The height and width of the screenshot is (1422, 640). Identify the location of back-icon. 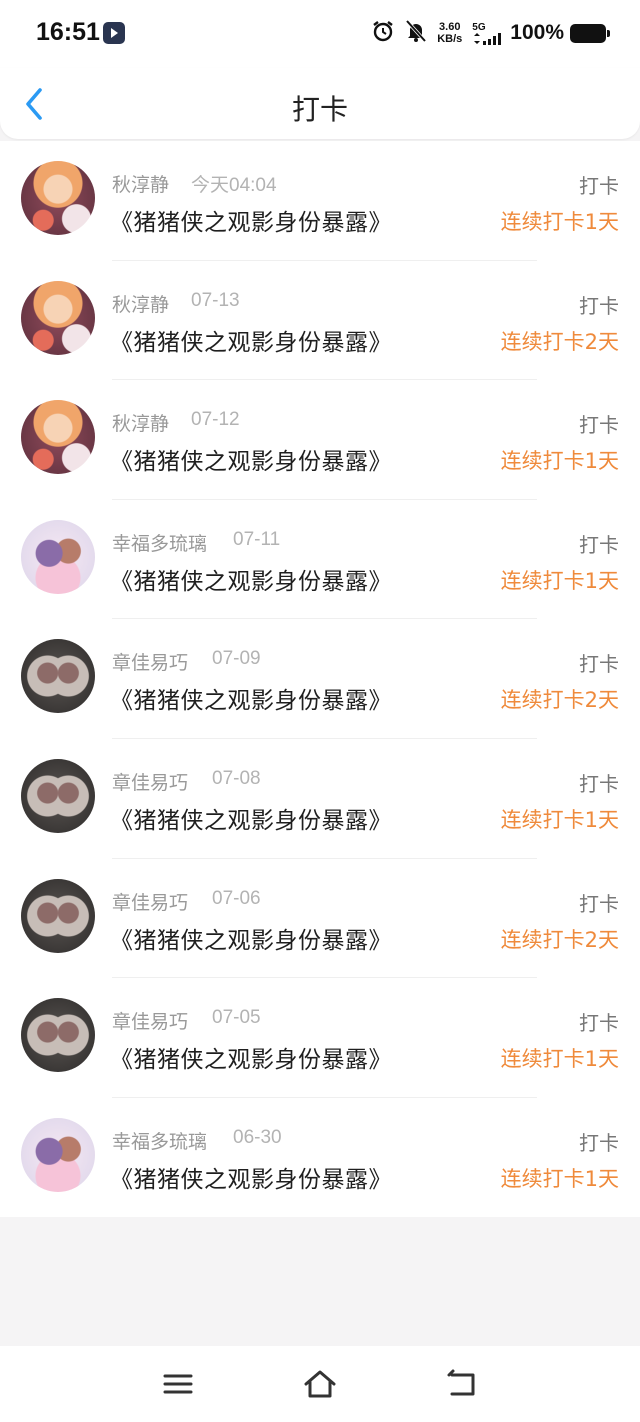
(461, 1382).